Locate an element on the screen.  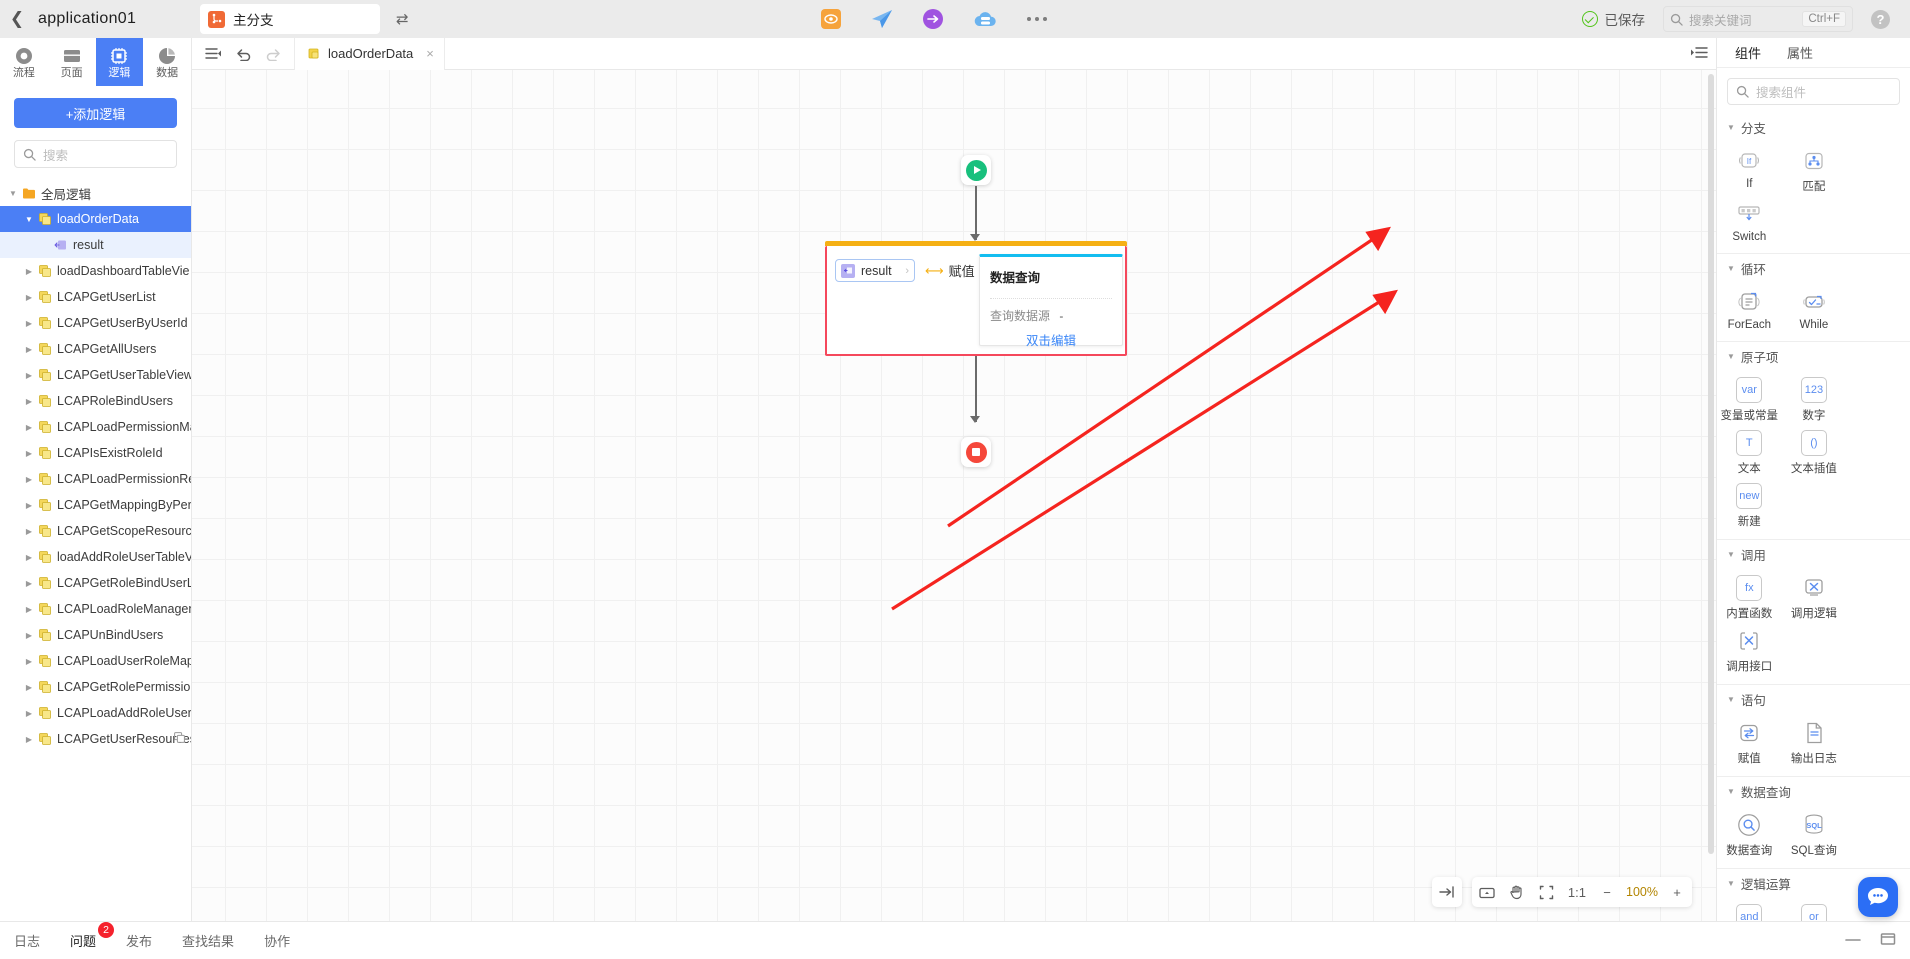
tree-item-lcaploadpermissionma: ▶ LCAPLoadPermissionMa is located at coordinates (95, 427).